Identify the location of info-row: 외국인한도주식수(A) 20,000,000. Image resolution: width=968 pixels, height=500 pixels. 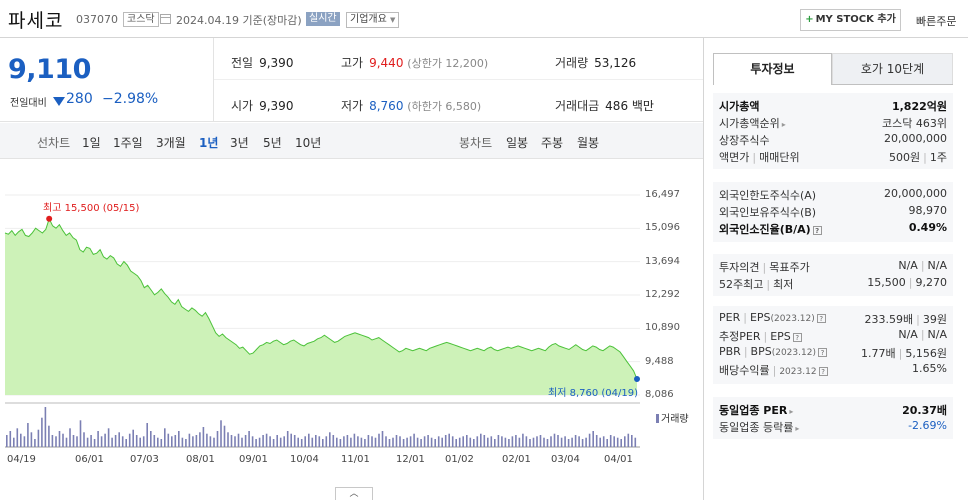
(833, 193).